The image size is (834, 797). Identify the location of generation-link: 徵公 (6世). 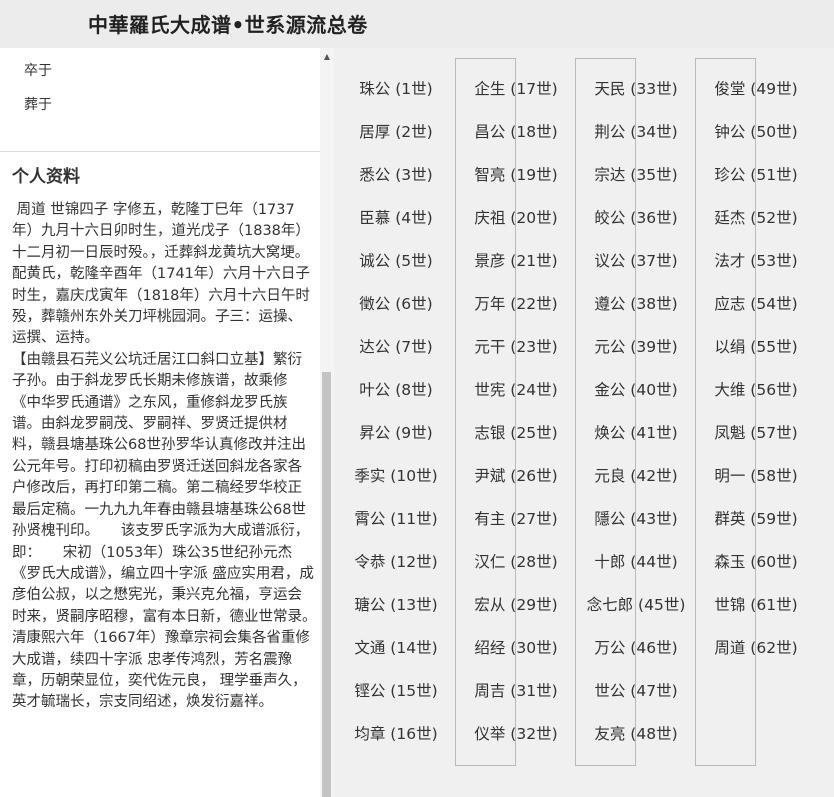
(396, 304).